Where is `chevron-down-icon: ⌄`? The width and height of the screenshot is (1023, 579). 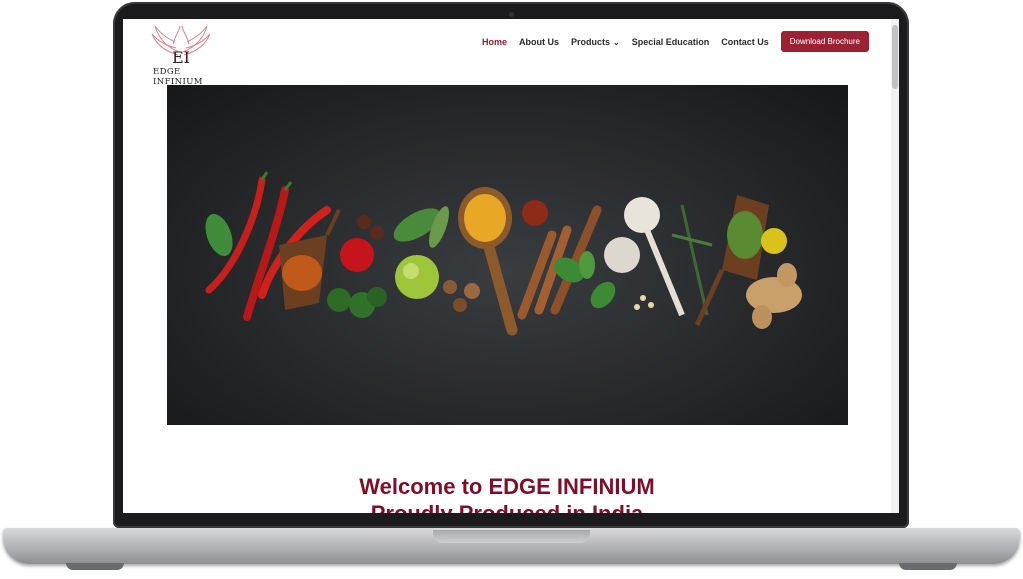 chevron-down-icon: ⌄ is located at coordinates (616, 42).